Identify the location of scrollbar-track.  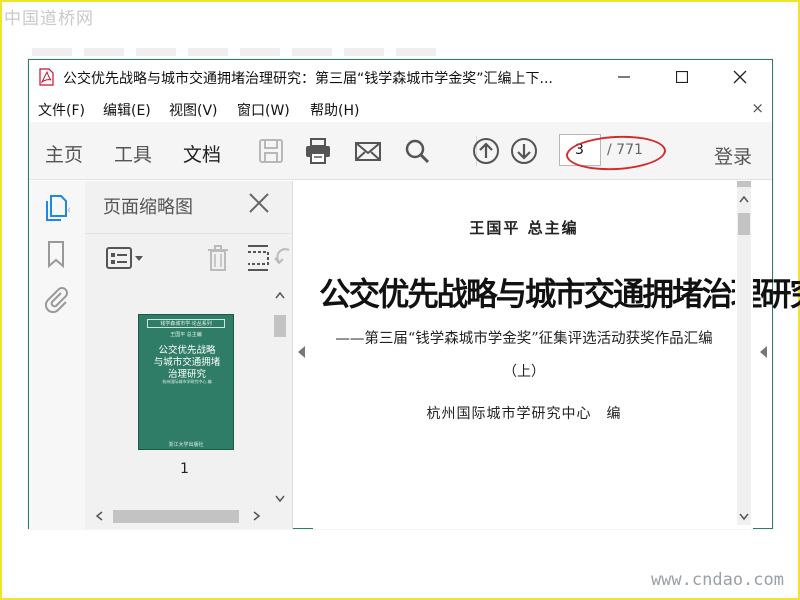
(744, 355).